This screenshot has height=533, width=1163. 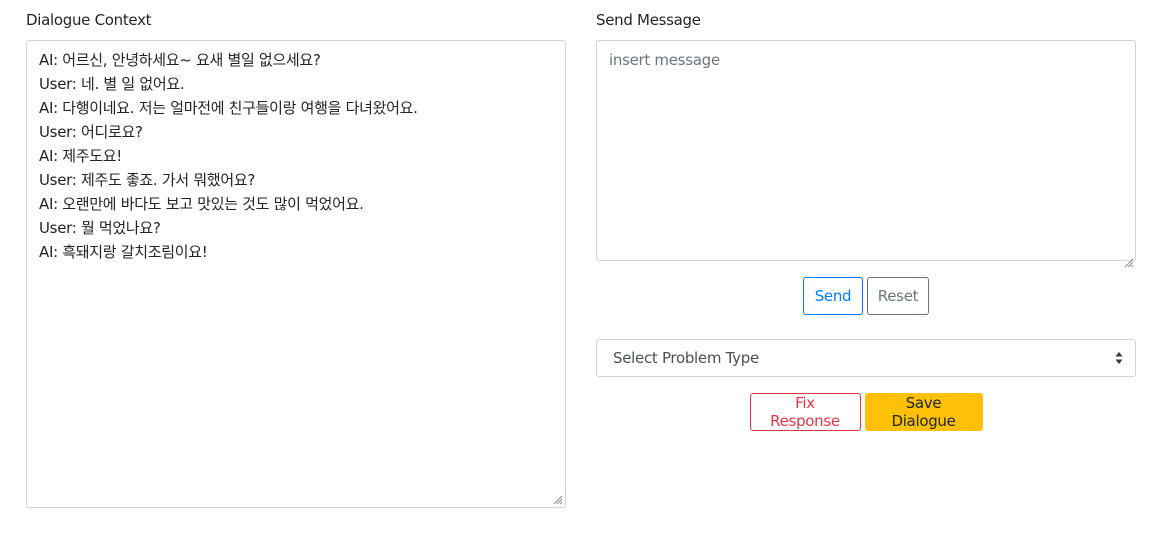 What do you see at coordinates (123, 252) in the screenshot?
I see `dialogue-line: AI: 흑돼지랑 갈치조림이요!` at bounding box center [123, 252].